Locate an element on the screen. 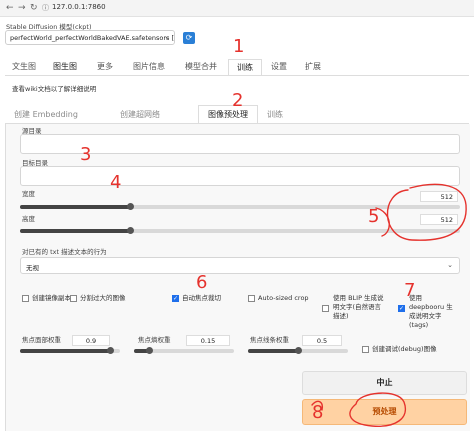  annotation-number-2: 2 is located at coordinates (237, 100).